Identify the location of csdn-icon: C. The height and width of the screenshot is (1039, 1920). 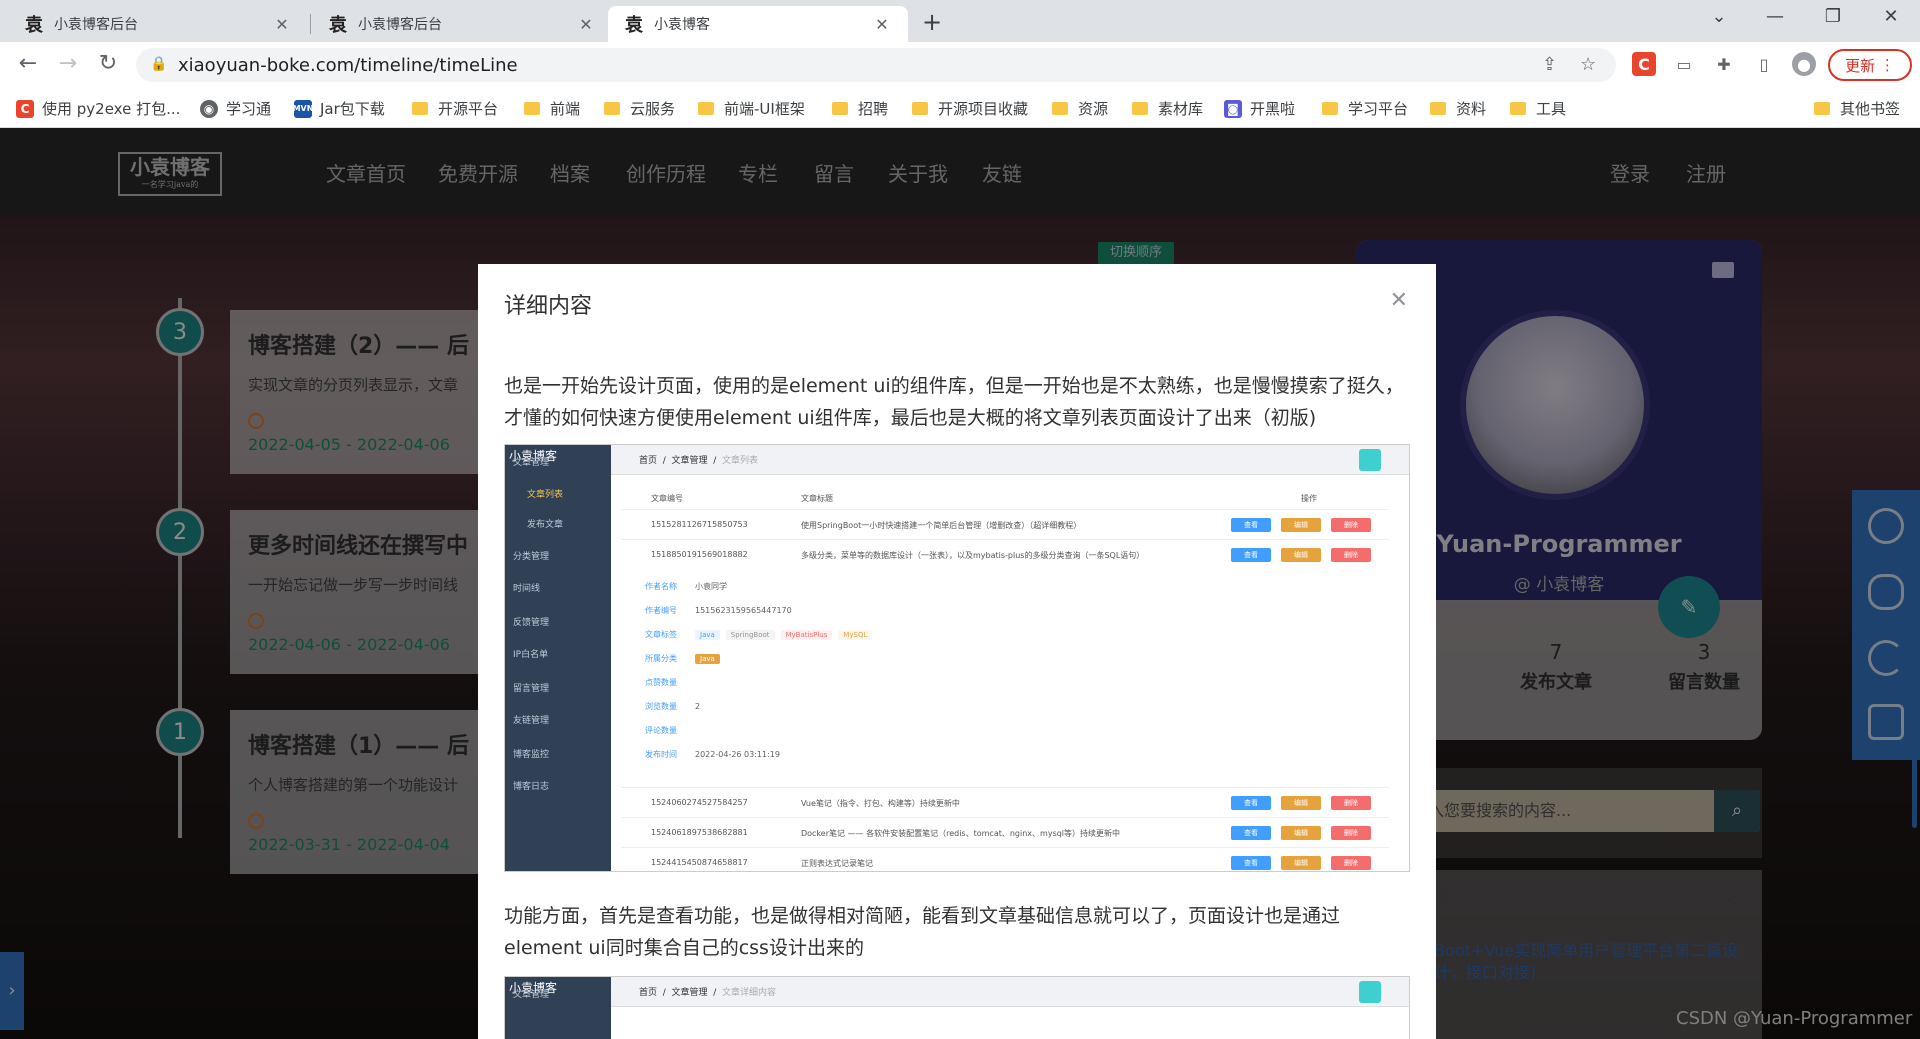
(25, 108).